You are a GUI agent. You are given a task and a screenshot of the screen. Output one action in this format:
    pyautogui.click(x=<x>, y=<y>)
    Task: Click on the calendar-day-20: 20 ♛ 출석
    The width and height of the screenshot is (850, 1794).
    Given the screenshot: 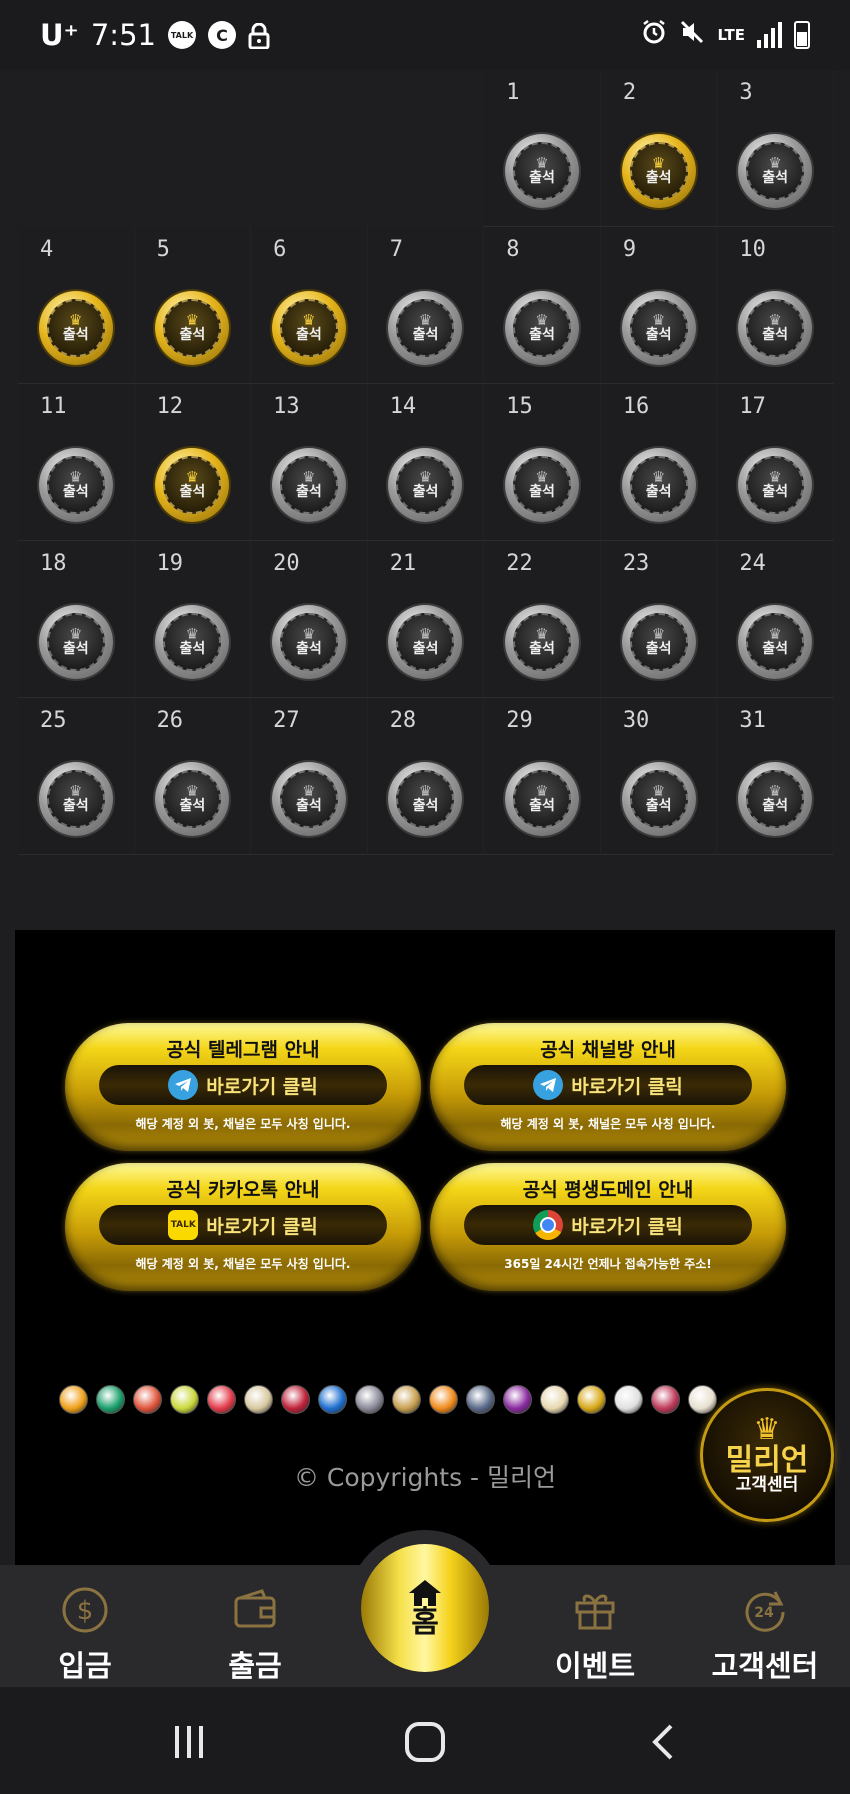 What is the action you would take?
    pyautogui.click(x=309, y=619)
    